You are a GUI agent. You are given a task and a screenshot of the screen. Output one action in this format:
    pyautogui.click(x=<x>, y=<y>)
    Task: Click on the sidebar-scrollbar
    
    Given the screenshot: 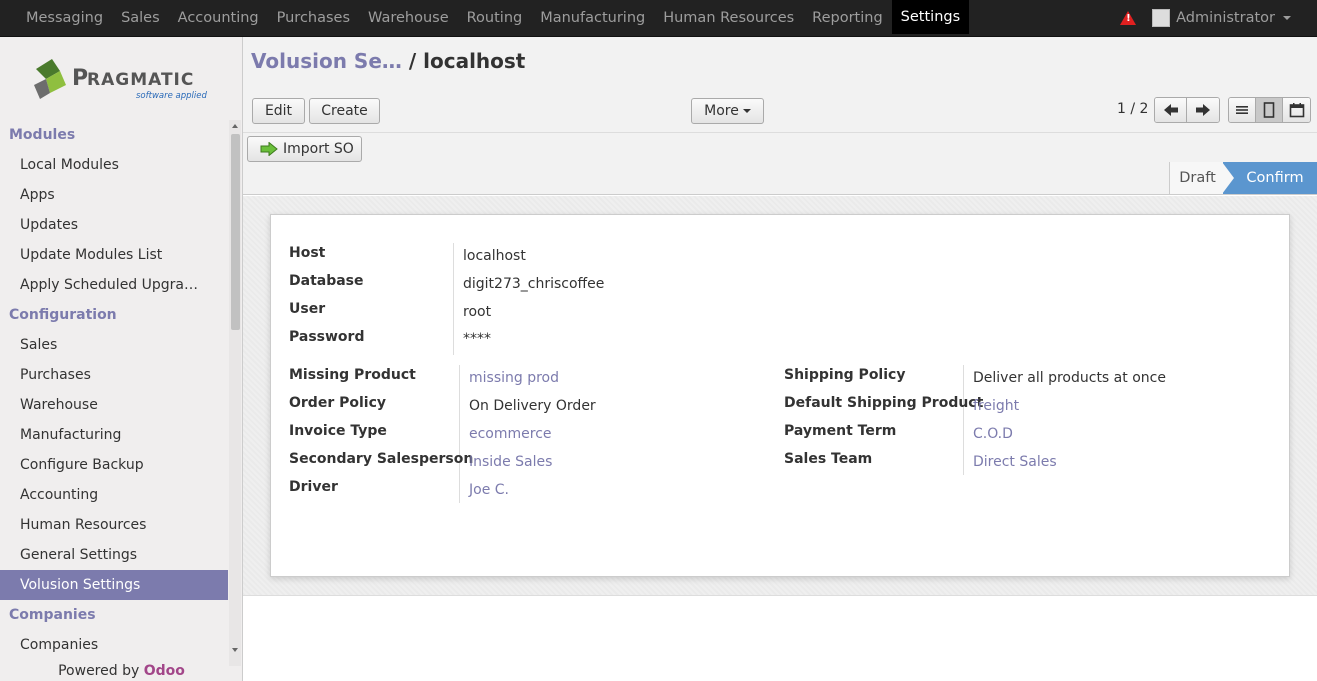 What is the action you would take?
    pyautogui.click(x=235, y=393)
    